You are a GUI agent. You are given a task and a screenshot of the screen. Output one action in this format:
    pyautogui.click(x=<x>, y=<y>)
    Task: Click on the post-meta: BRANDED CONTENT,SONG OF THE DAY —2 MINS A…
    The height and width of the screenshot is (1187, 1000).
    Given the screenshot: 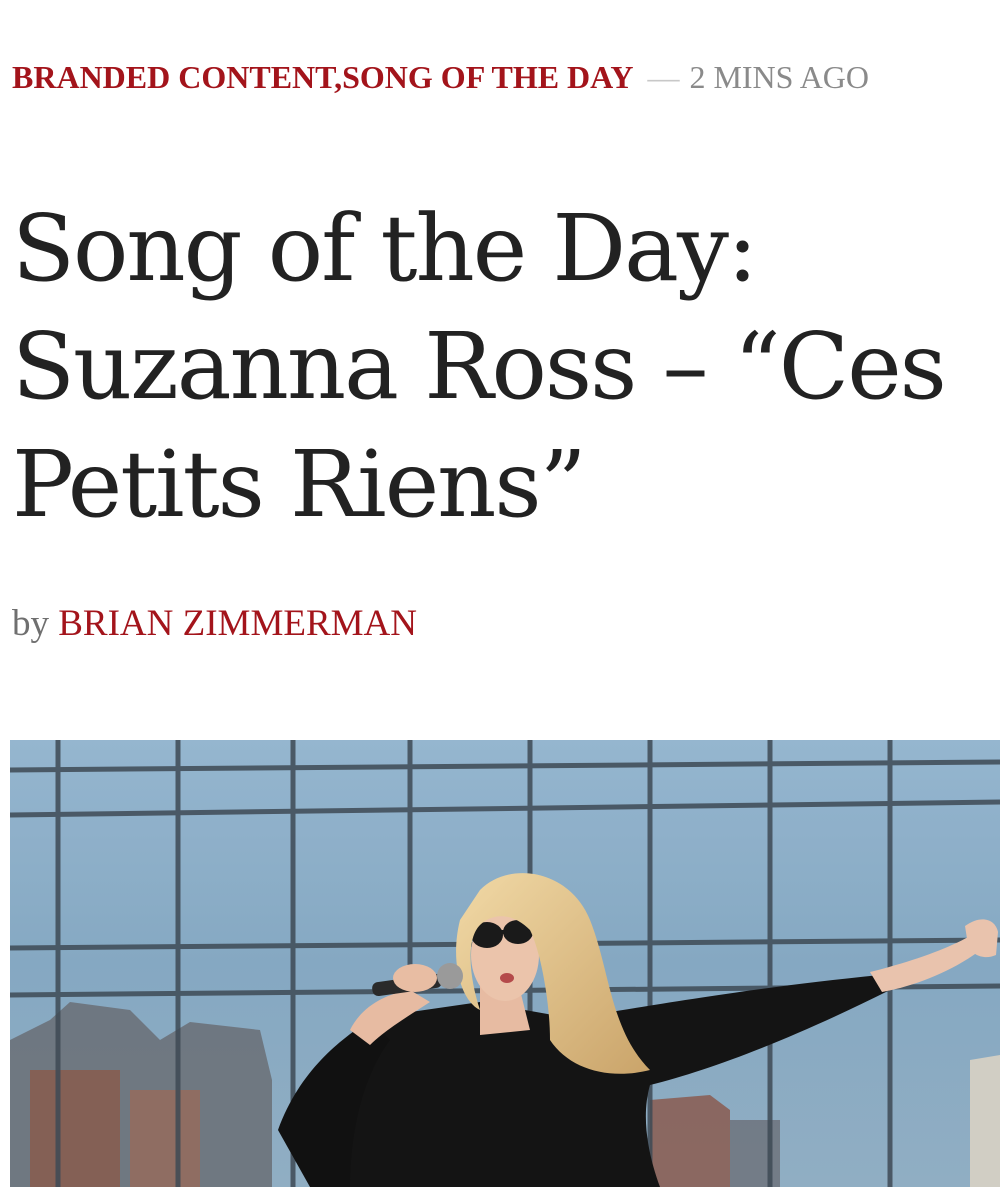 What is the action you would take?
    pyautogui.click(x=440, y=77)
    